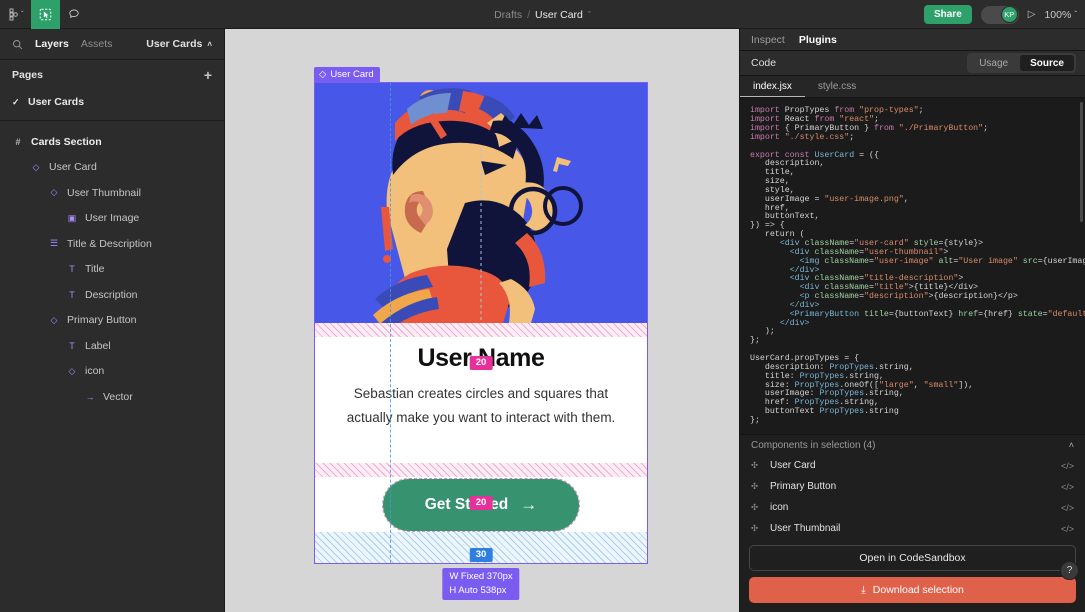 Image resolution: width=1085 pixels, height=612 pixels. Describe the element at coordinates (323, 74) in the screenshot. I see `component-diamond-icon: ◇` at that location.